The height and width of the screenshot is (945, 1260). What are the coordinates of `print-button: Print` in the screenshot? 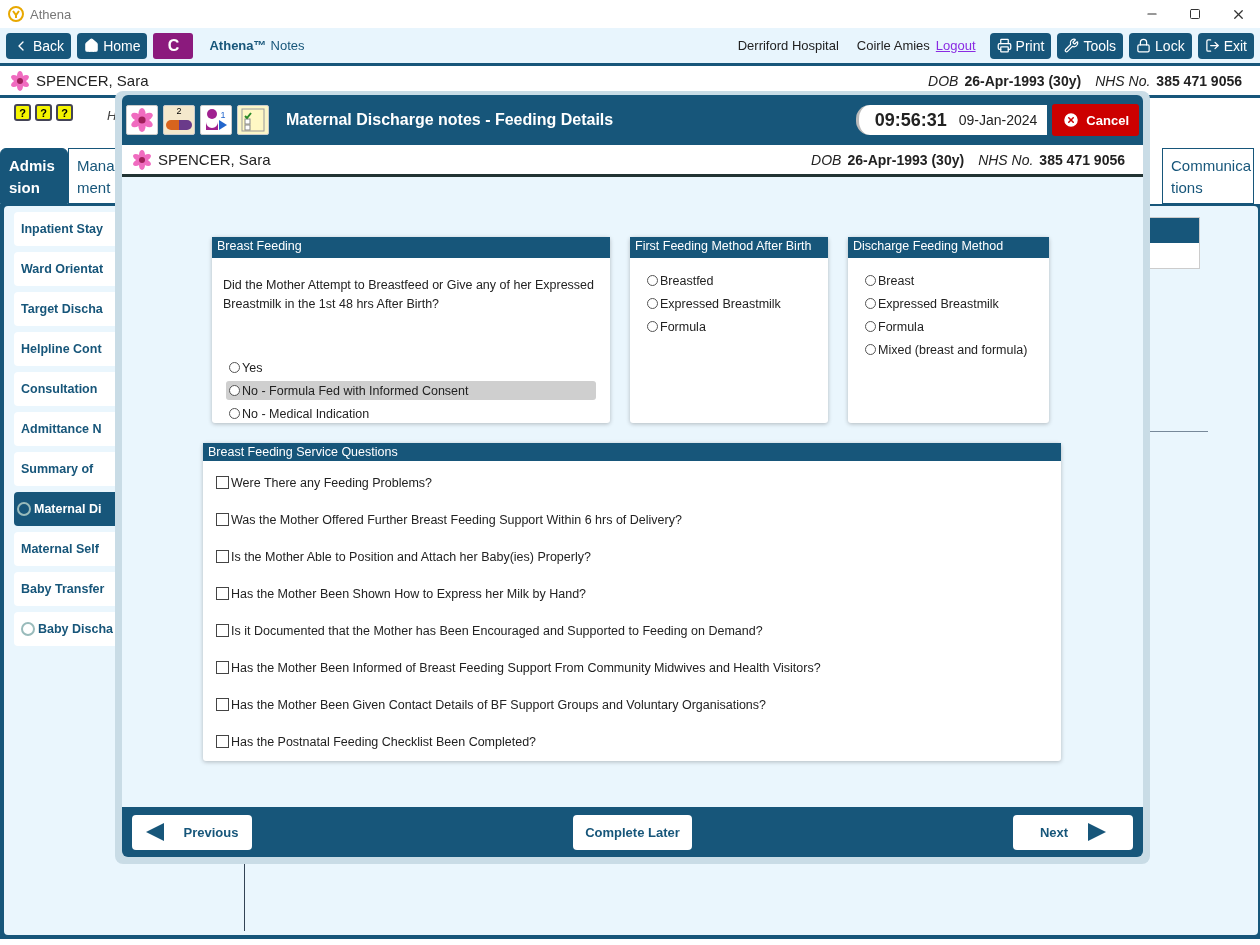 It's located at (1020, 45).